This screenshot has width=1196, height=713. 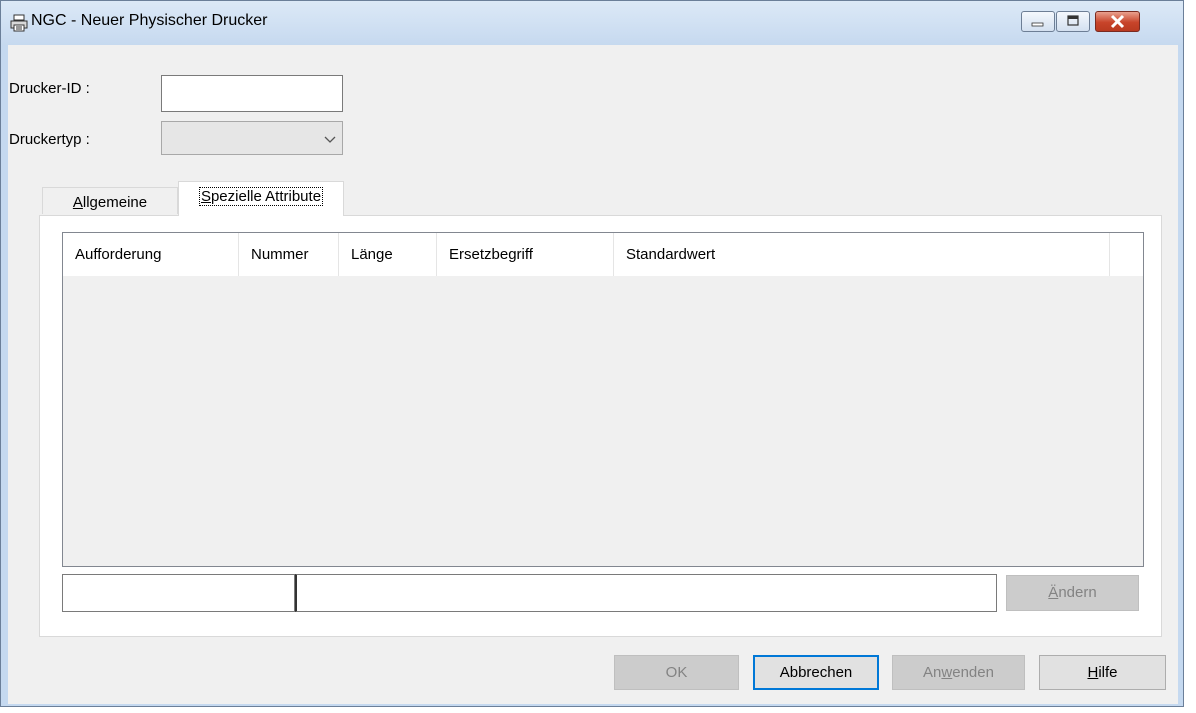 What do you see at coordinates (252, 93) in the screenshot?
I see `drucker-id-input` at bounding box center [252, 93].